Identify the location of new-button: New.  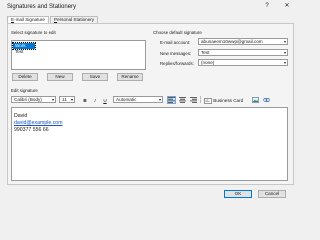
(60, 77).